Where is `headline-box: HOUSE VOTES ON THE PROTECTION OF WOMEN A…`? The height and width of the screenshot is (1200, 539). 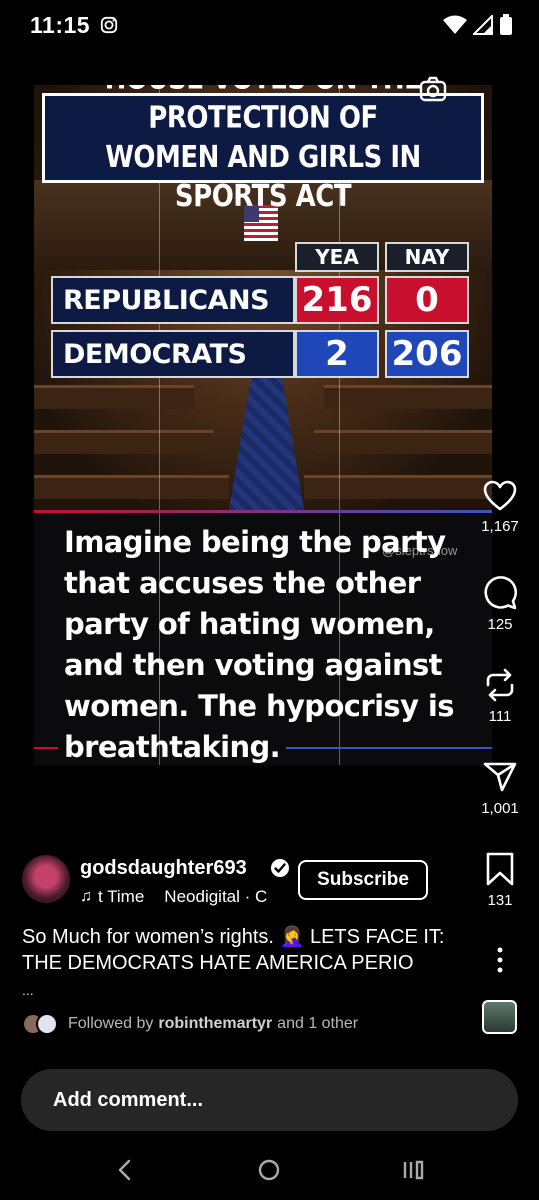 headline-box: HOUSE VOTES ON THE PROTECTION OF WOMEN A… is located at coordinates (263, 149).